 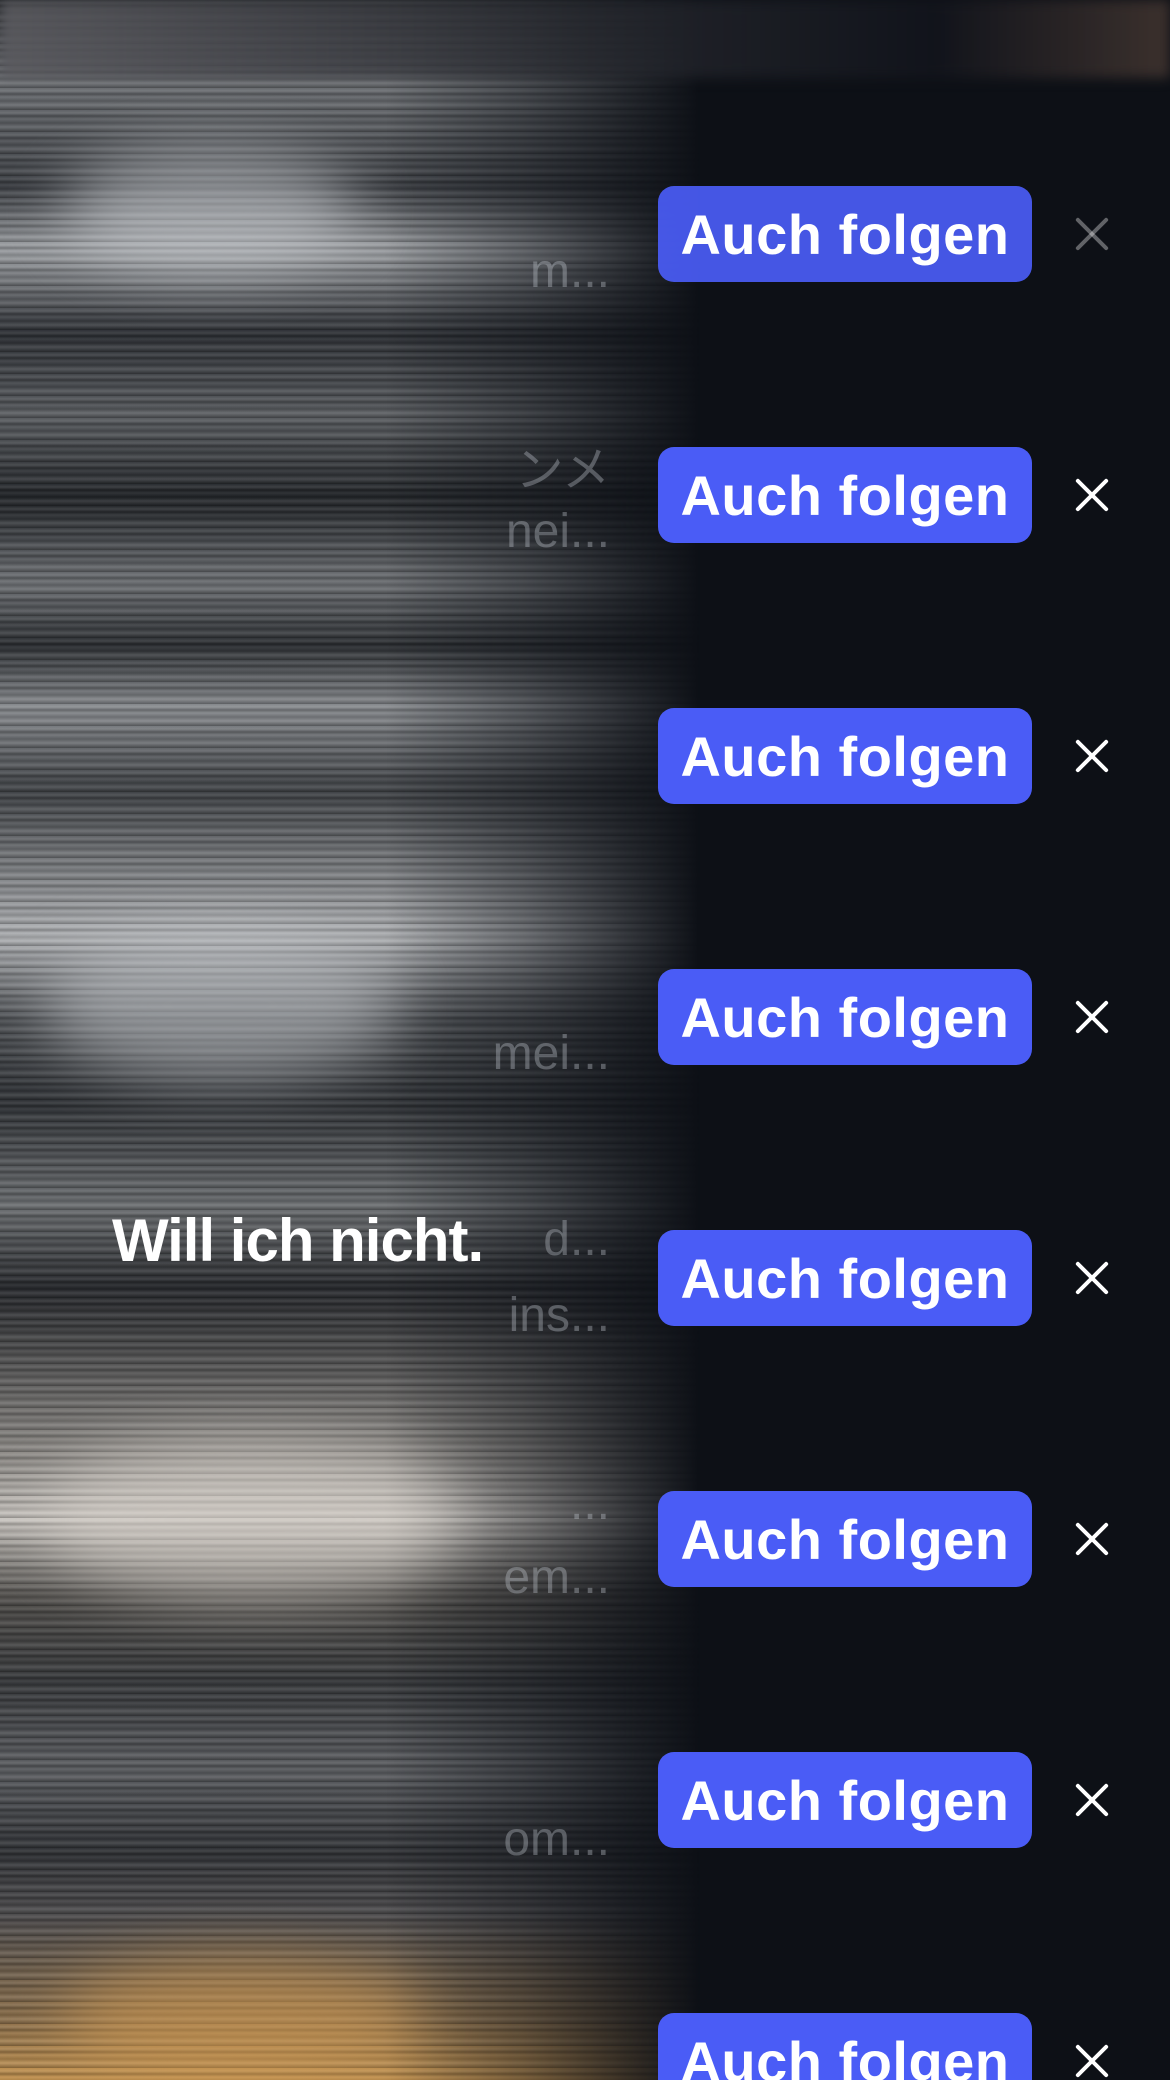 What do you see at coordinates (585, 39) in the screenshot?
I see `top-strip` at bounding box center [585, 39].